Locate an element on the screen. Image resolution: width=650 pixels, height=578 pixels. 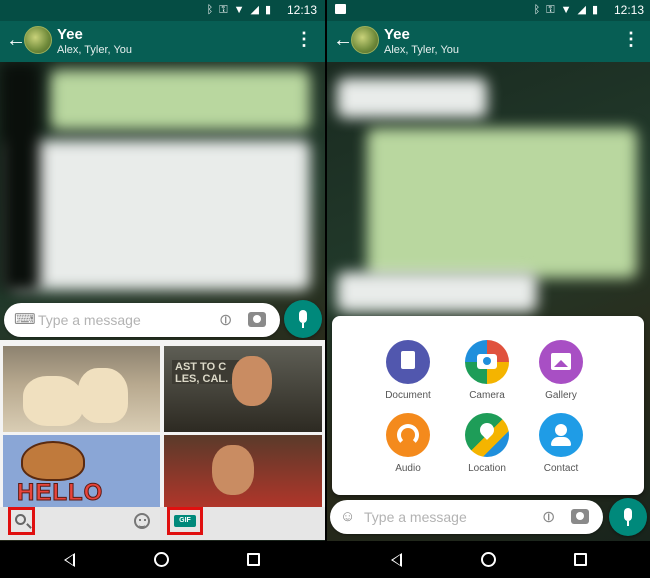
emoji-icon: ☺ is located at coordinates (347, 517).